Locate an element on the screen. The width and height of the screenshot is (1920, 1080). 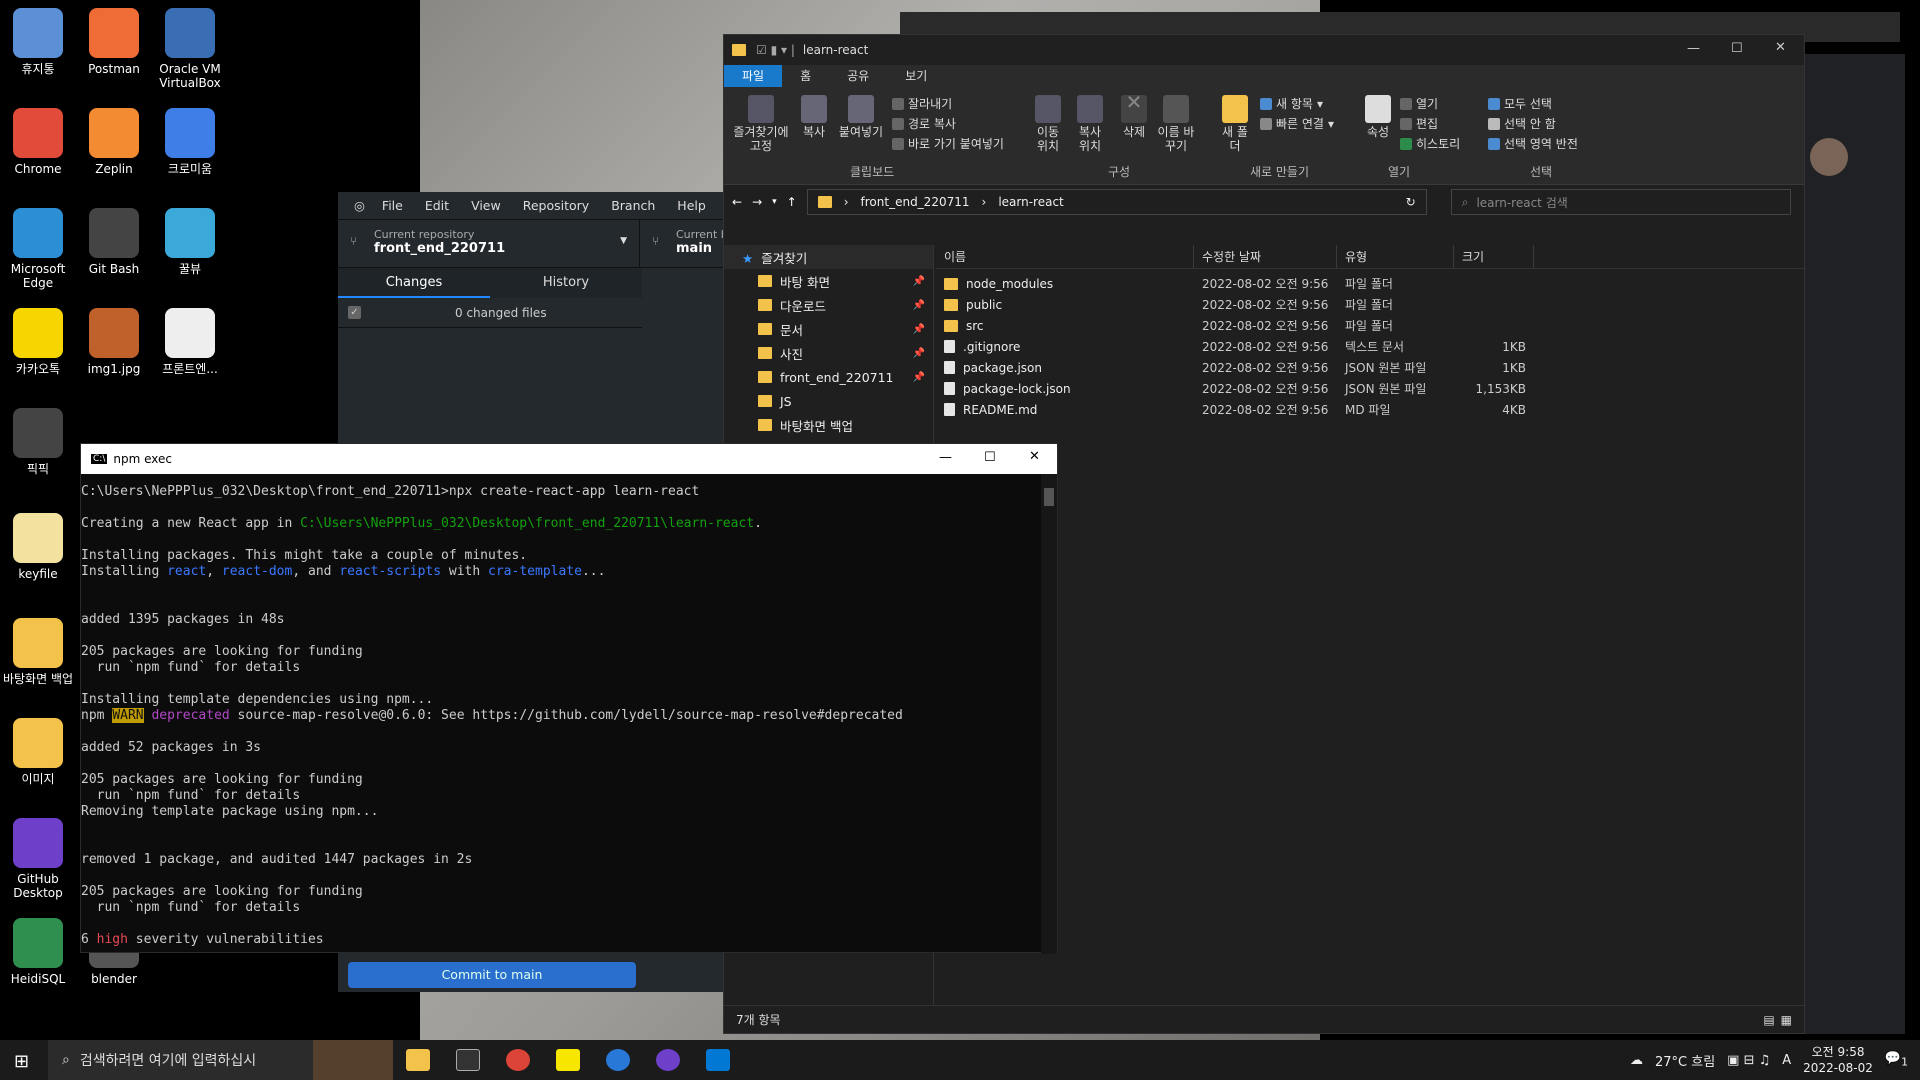
file-row: .gitignore 2022-08-02 오전 9:56 텍스트 문서 1KB is located at coordinates (1371, 346).